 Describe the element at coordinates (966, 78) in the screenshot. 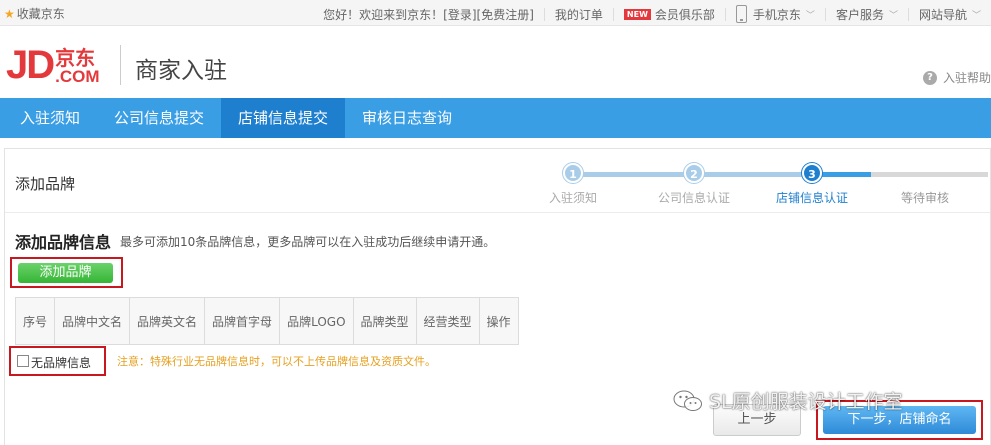

I see `help-label: 入驻帮助` at that location.